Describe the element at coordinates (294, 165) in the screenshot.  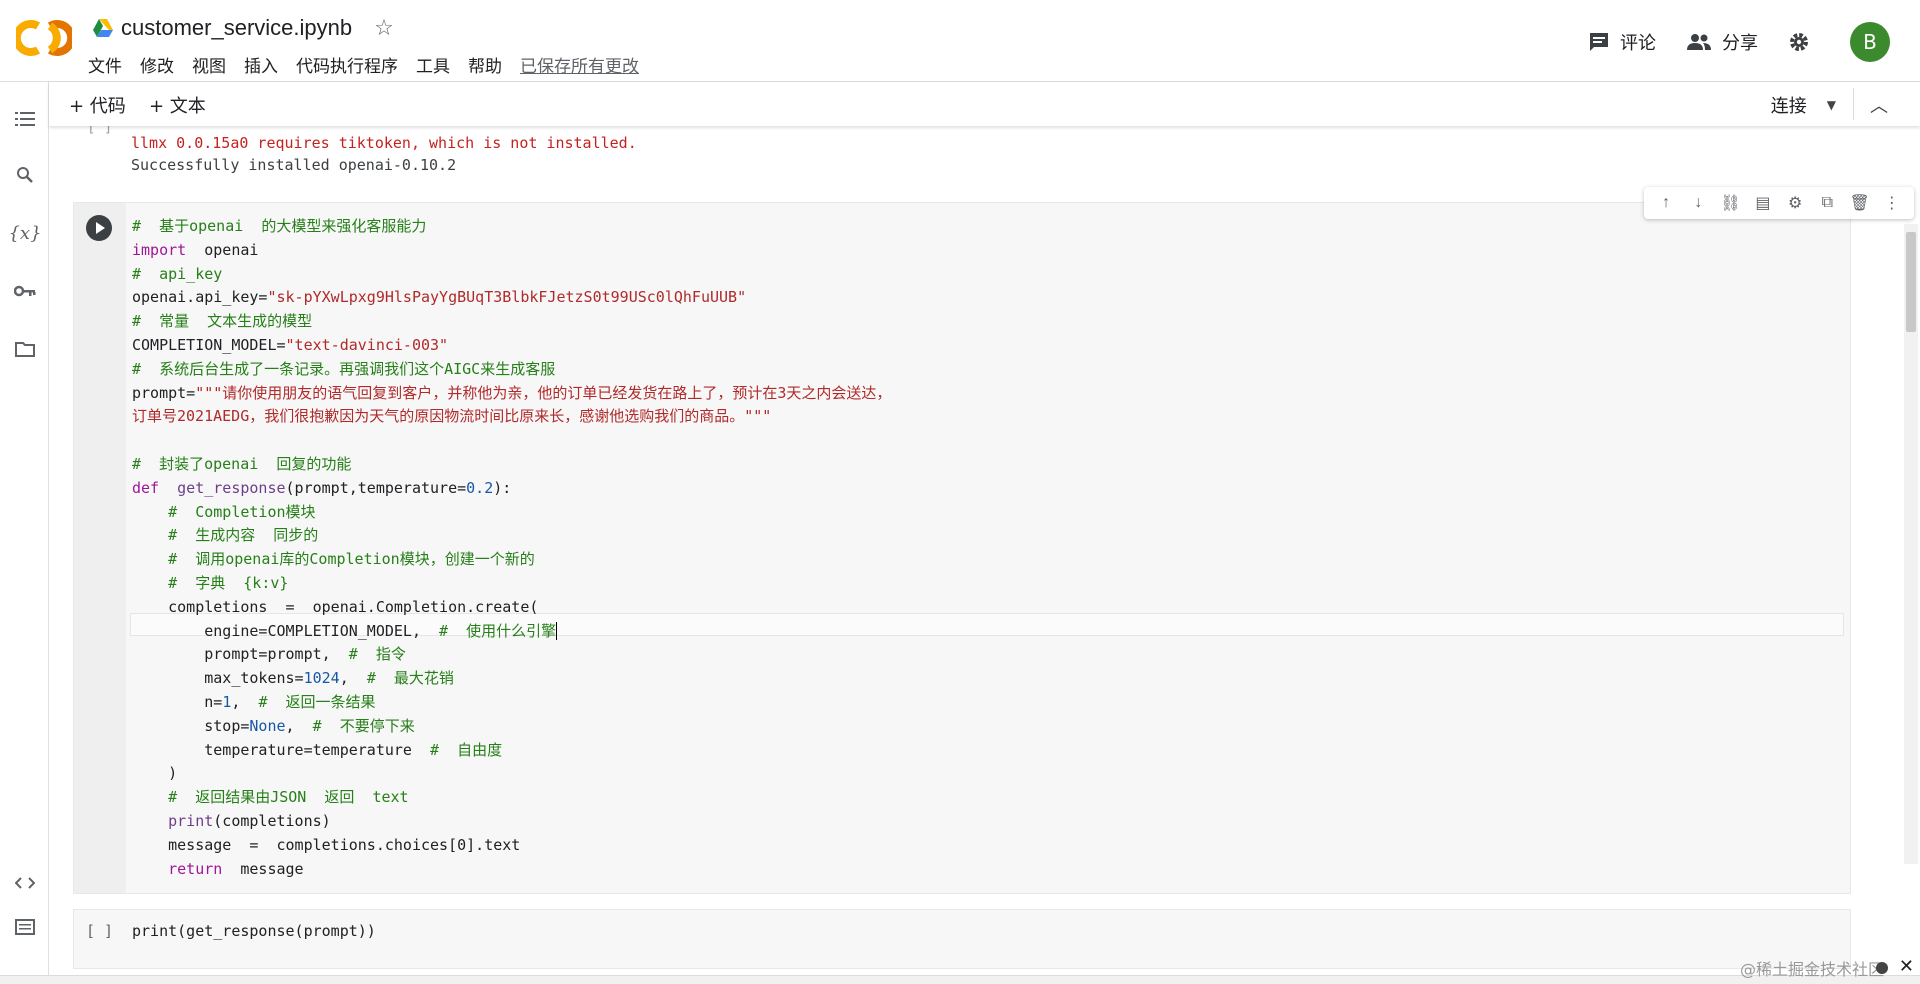
I see `output-line-success: Successfully installed openai-0.10.2` at that location.